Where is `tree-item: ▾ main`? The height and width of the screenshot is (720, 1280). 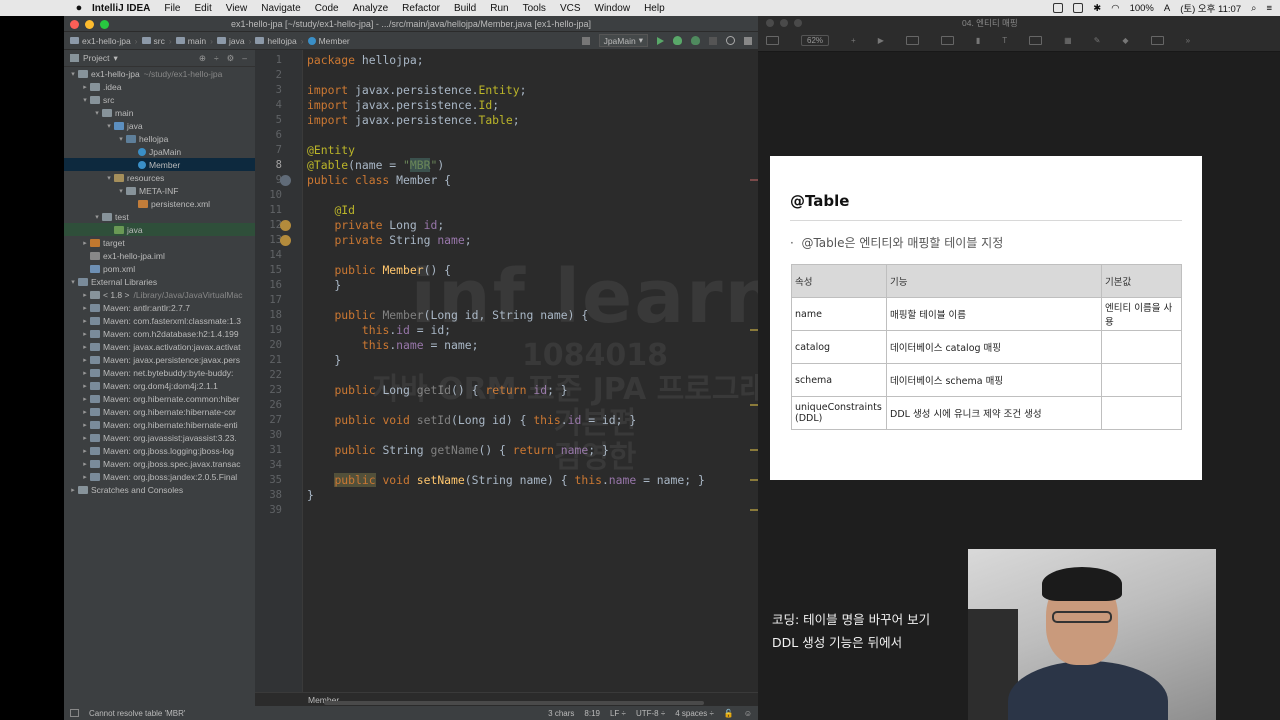 tree-item: ▾ main is located at coordinates (159, 112).